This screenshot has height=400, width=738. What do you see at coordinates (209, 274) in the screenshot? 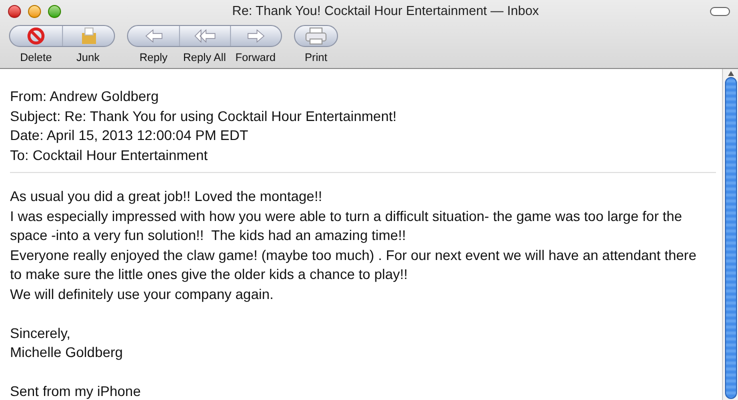
I see `message-line: to make sure the little ones give the older kids a chance to play!!` at bounding box center [209, 274].